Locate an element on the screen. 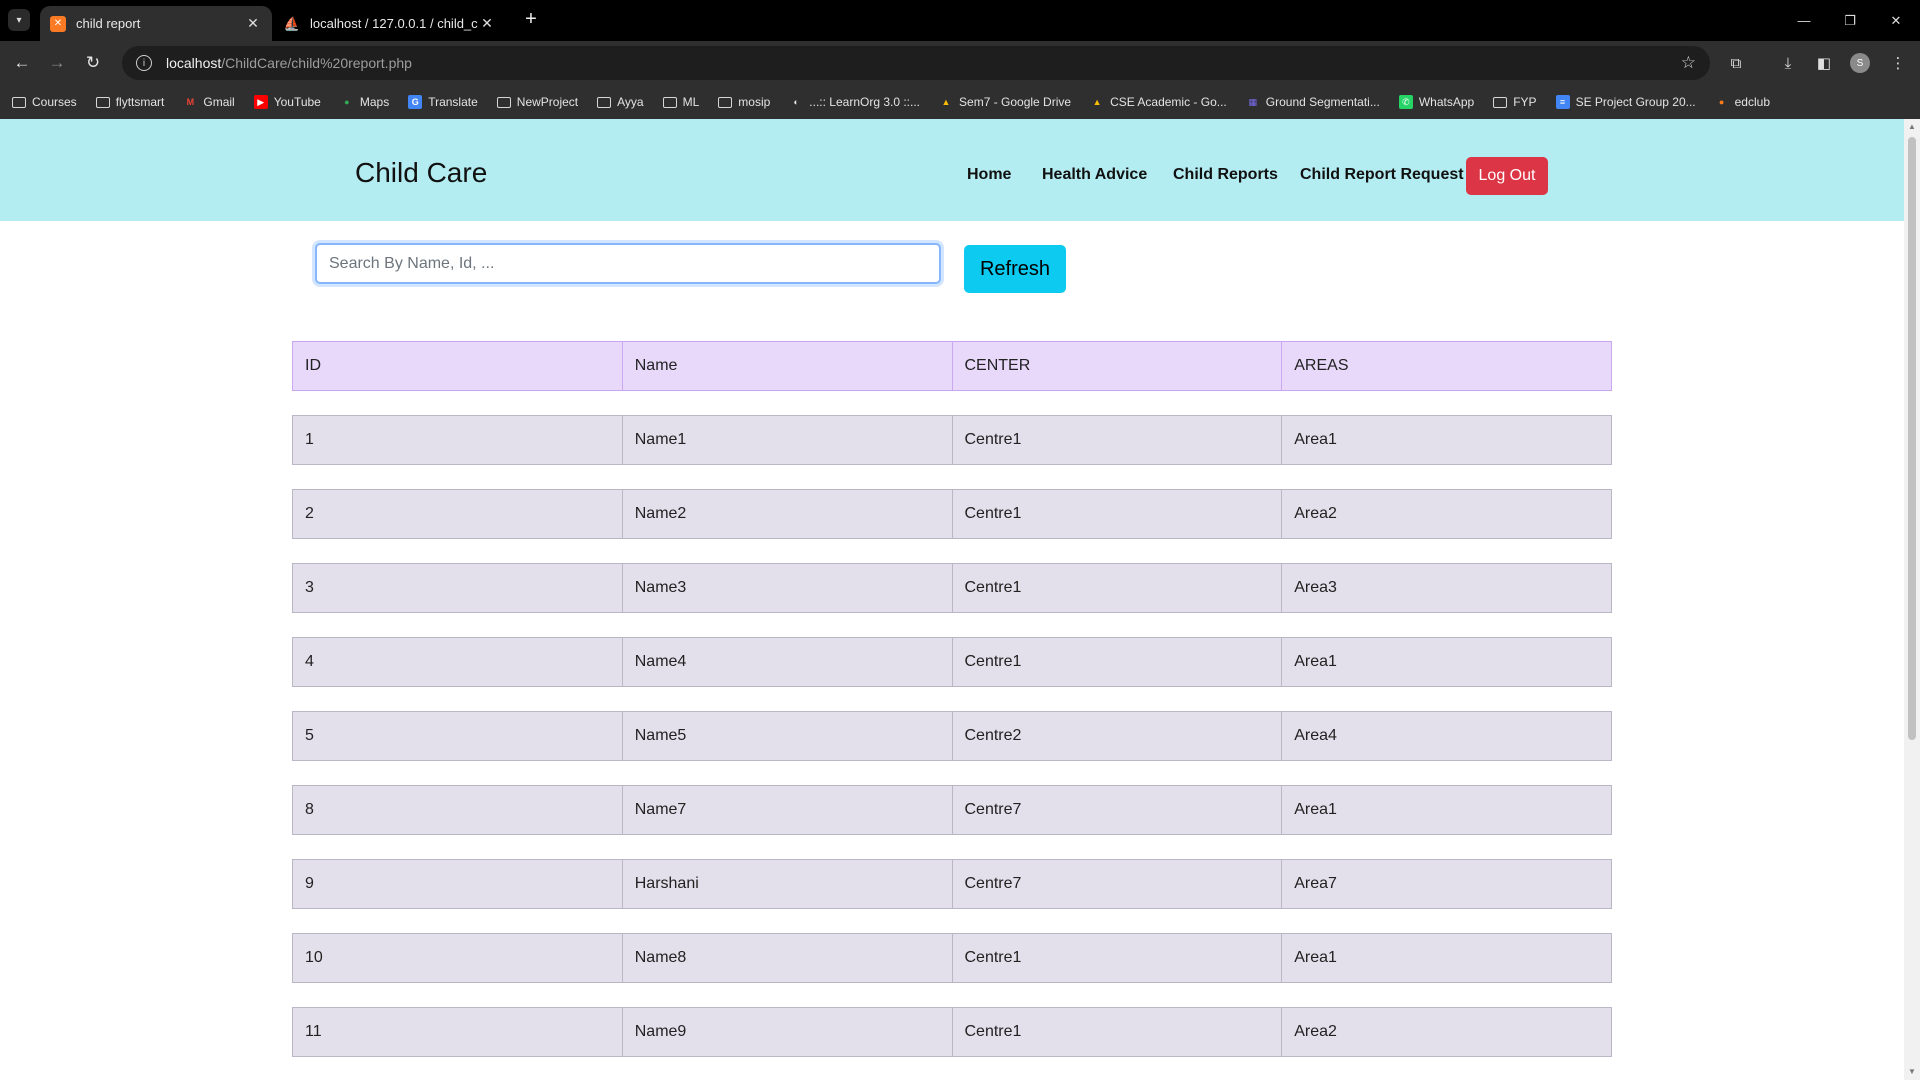 Image resolution: width=1920 pixels, height=1080 pixels. whatsapp-icon: ✆ is located at coordinates (1405, 102).